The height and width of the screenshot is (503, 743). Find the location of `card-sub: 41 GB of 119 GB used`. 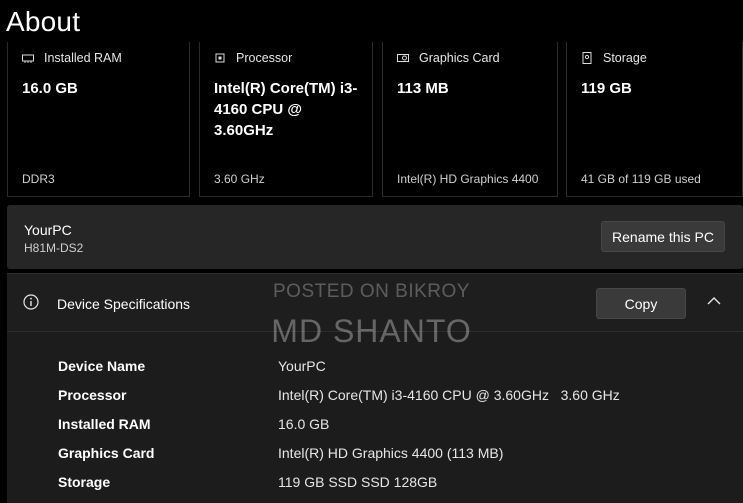

card-sub: 41 GB of 119 GB used is located at coordinates (641, 179).